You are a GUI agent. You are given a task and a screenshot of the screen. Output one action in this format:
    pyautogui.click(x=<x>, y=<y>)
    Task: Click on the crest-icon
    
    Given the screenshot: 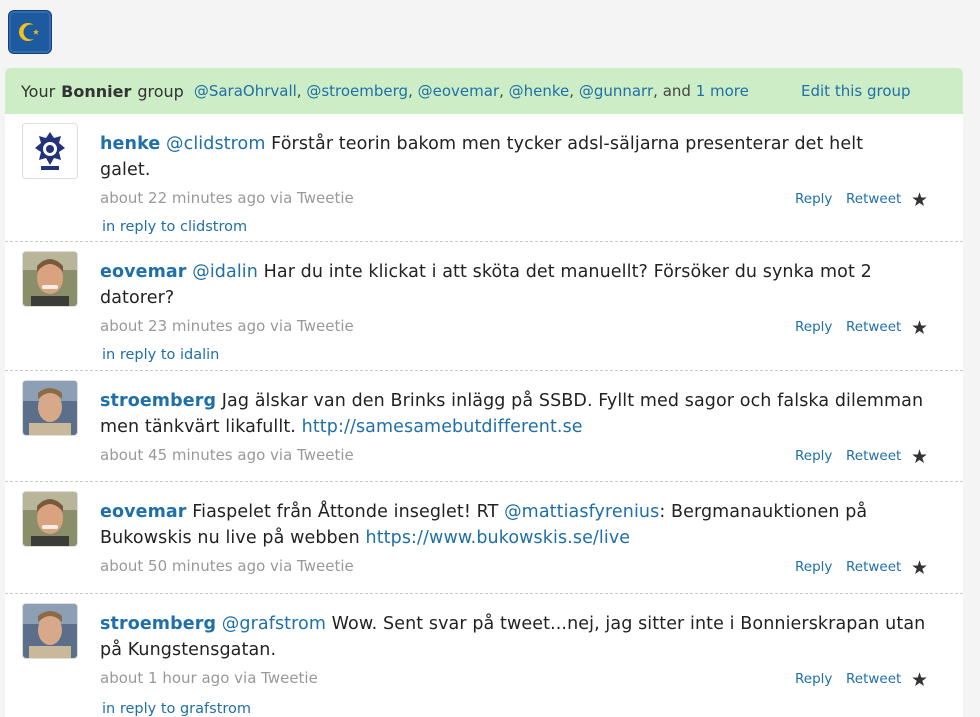 What is the action you would take?
    pyautogui.click(x=50, y=151)
    